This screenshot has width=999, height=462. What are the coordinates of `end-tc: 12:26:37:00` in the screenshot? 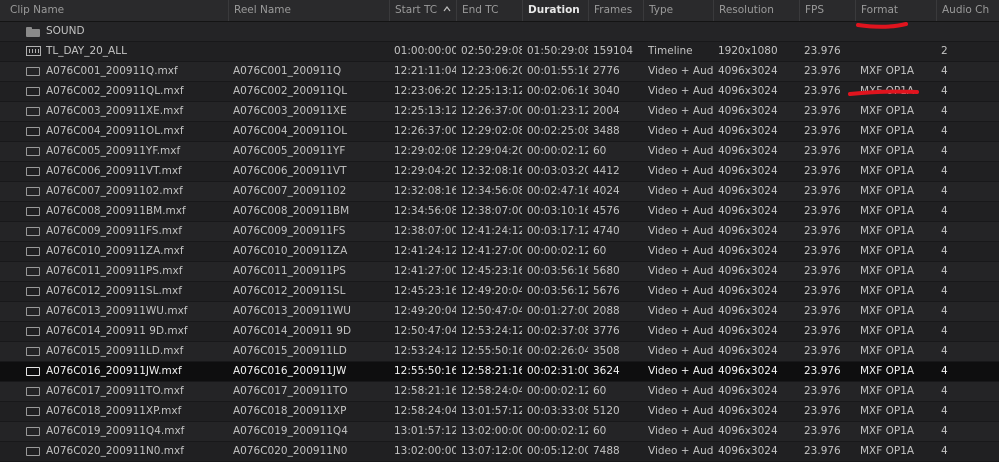 It's located at (491, 111).